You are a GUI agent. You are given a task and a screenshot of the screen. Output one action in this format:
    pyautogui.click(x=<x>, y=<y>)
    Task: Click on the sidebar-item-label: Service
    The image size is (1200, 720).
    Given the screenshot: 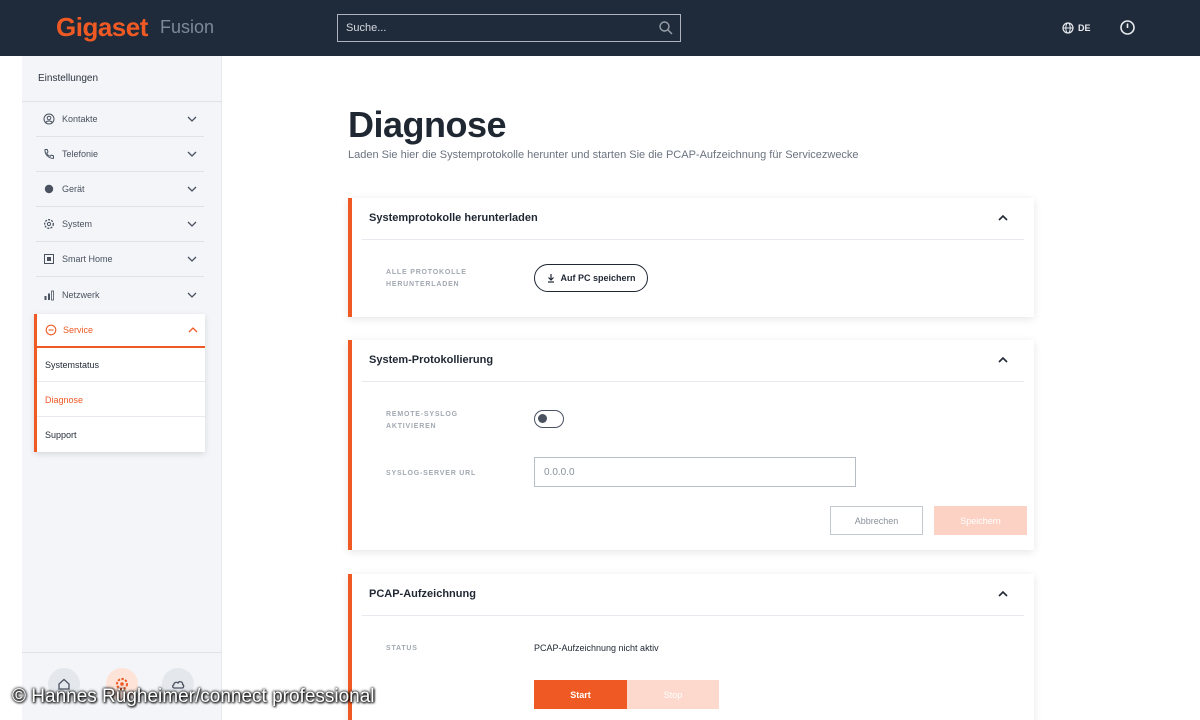 What is the action you would take?
    pyautogui.click(x=78, y=330)
    